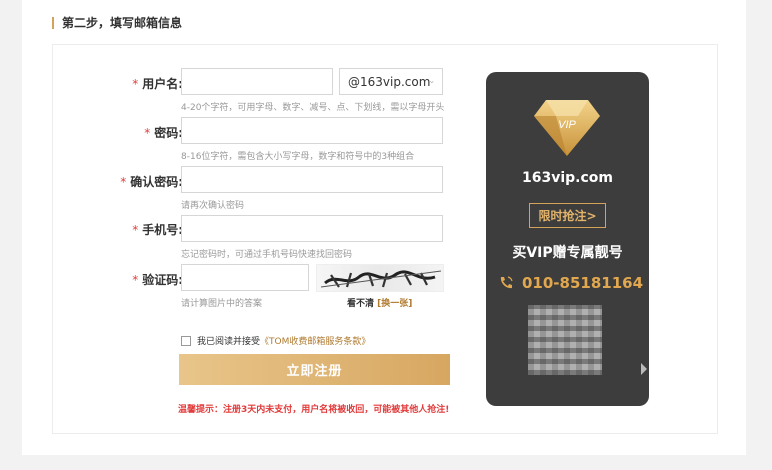  I want to click on password-input, so click(312, 130).